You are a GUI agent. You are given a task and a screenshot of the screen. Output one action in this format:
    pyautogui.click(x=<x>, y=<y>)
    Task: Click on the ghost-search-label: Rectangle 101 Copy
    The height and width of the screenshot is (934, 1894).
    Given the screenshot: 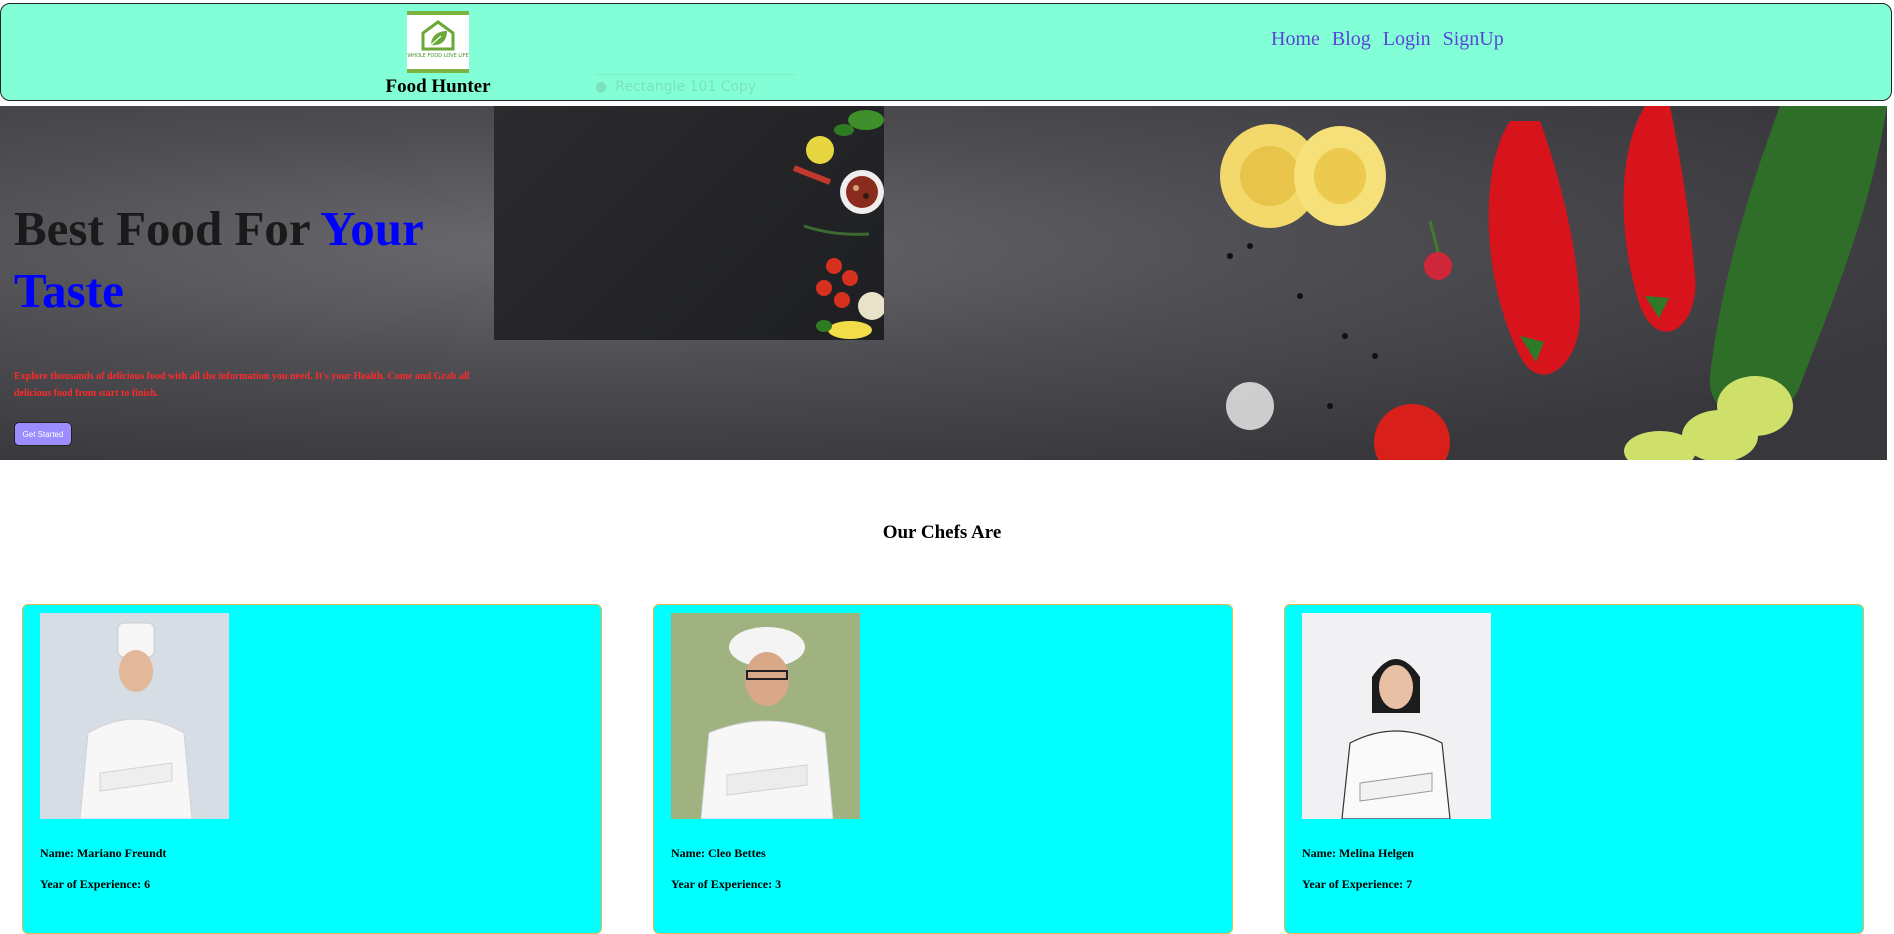 What is the action you would take?
    pyautogui.click(x=686, y=87)
    